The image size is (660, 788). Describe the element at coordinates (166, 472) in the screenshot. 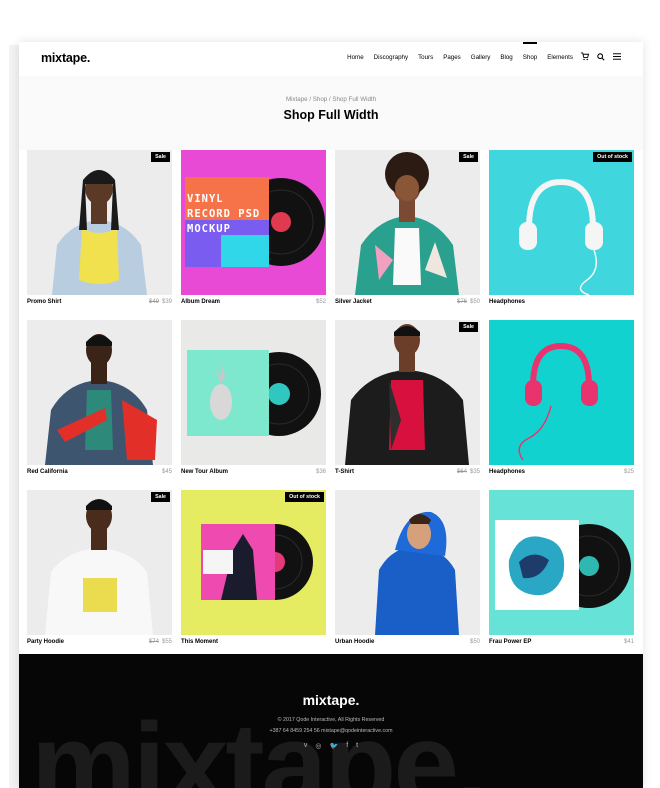

I see `product-price: $45` at that location.